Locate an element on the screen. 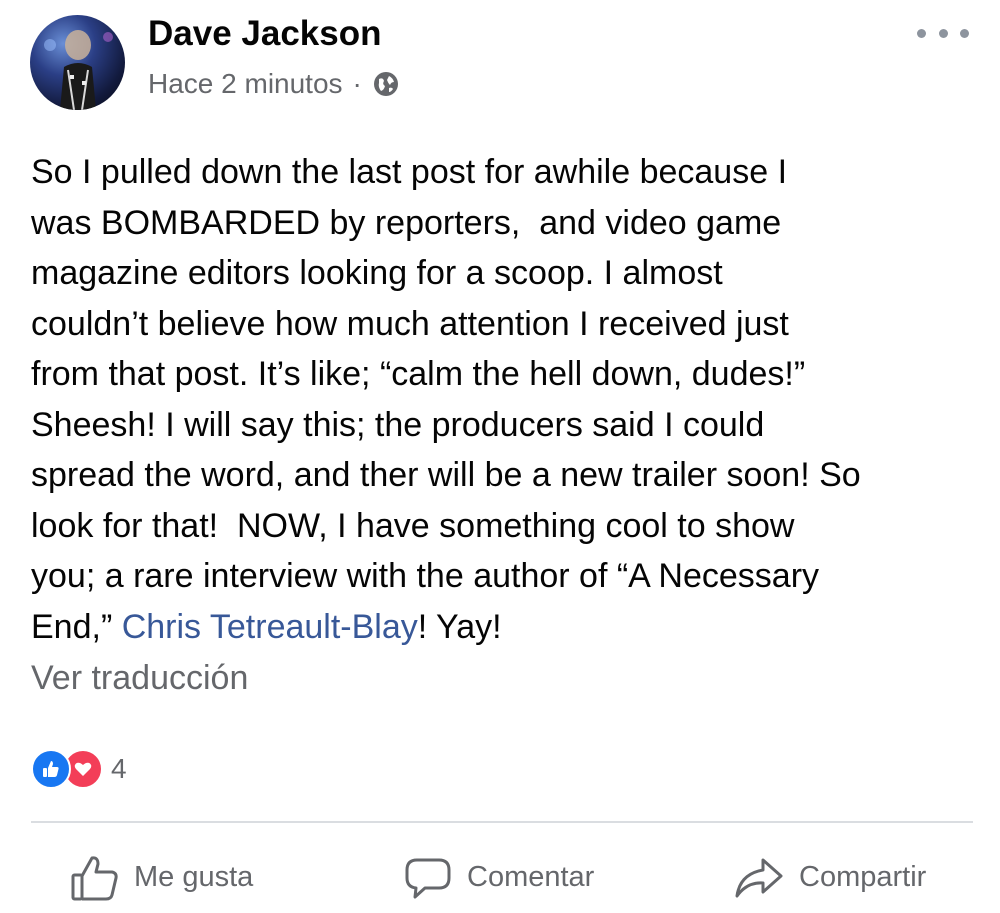  author-name: Dave Jackson is located at coordinates (264, 34).